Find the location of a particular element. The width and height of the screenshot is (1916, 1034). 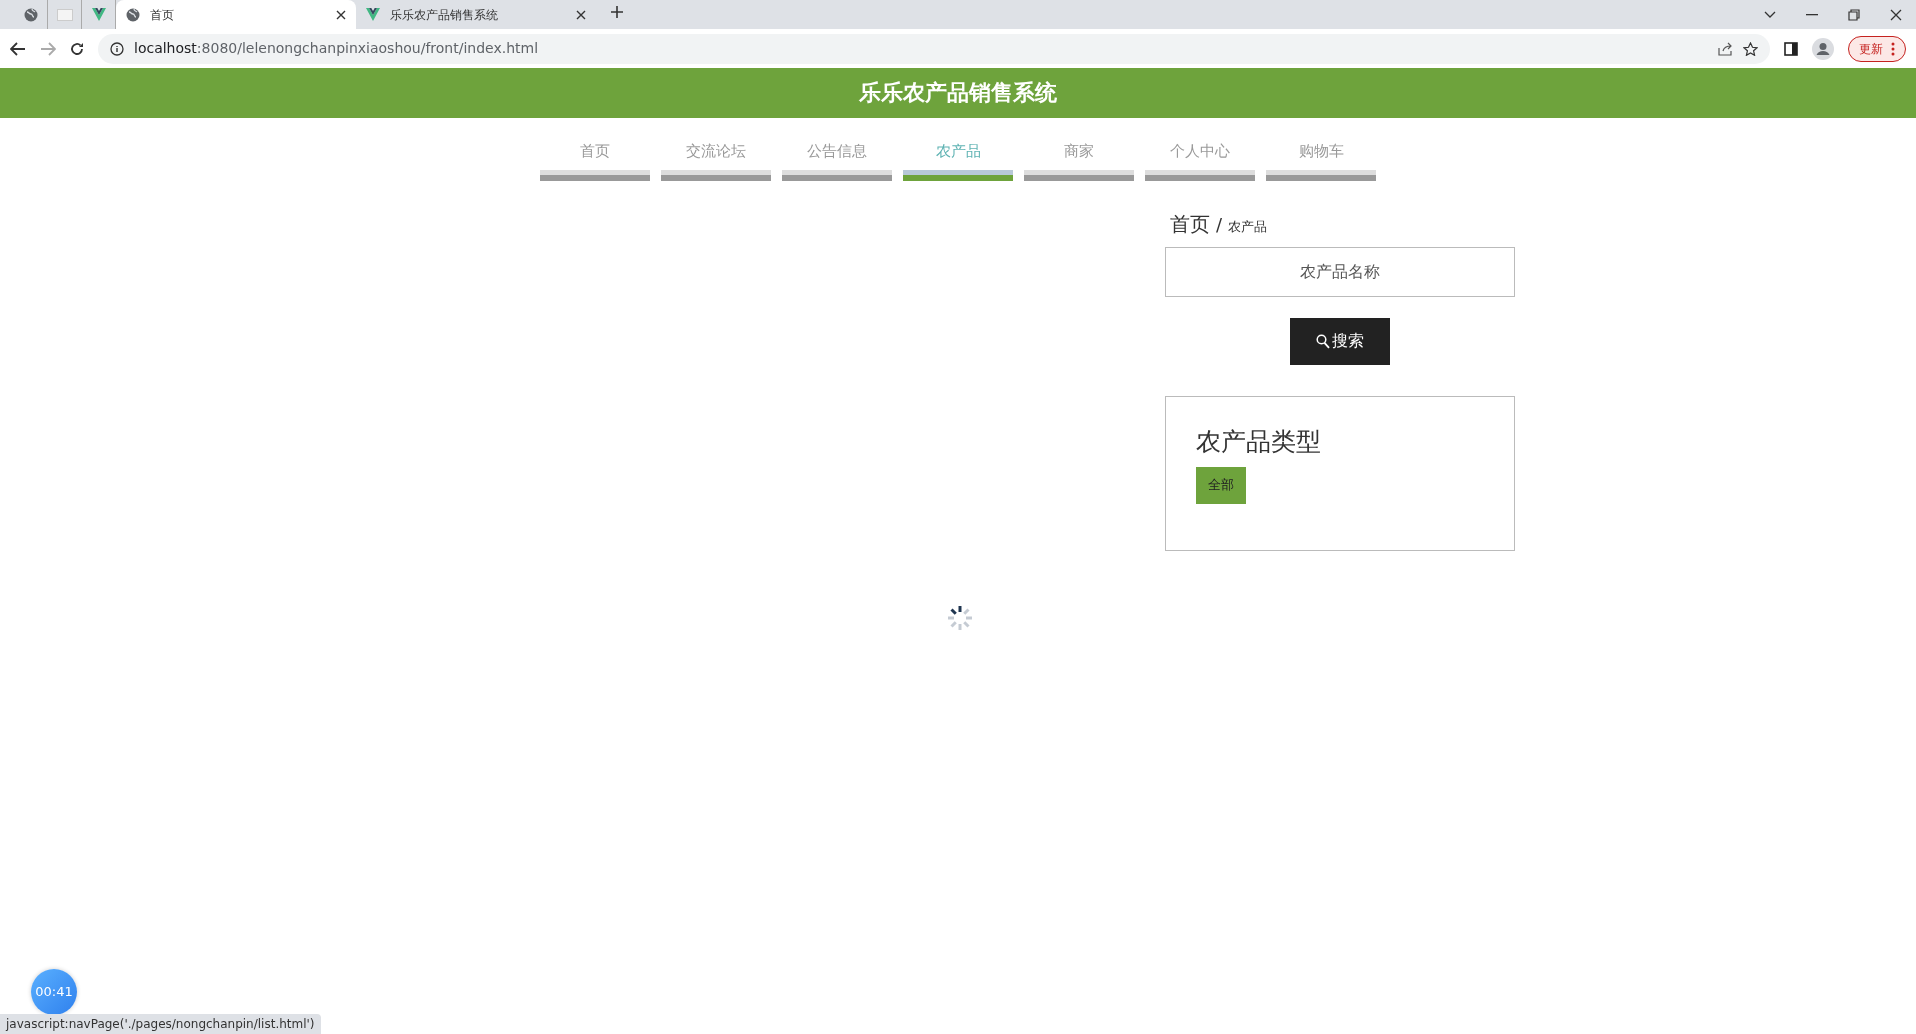

tab-title: 乐乐农产品销售系统 is located at coordinates (444, 15).